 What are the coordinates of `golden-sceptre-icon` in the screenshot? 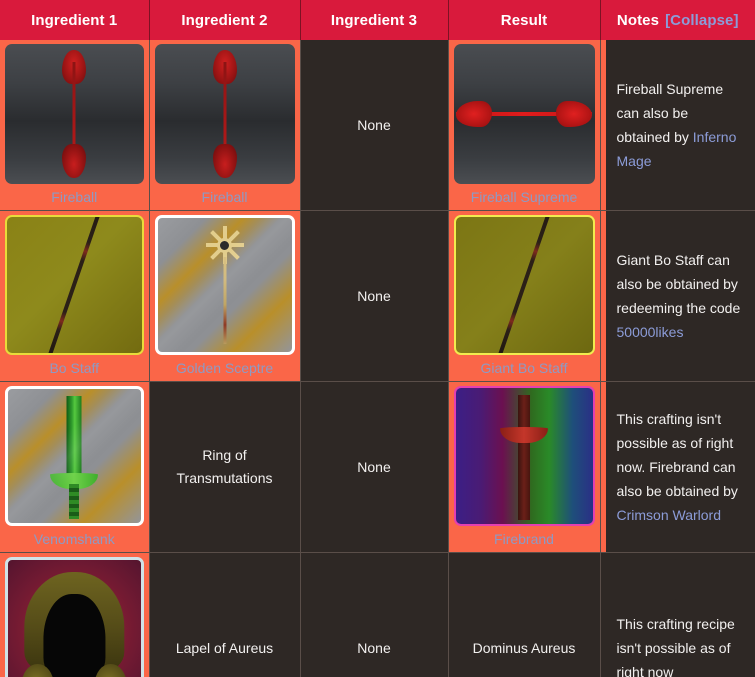 It's located at (224, 285).